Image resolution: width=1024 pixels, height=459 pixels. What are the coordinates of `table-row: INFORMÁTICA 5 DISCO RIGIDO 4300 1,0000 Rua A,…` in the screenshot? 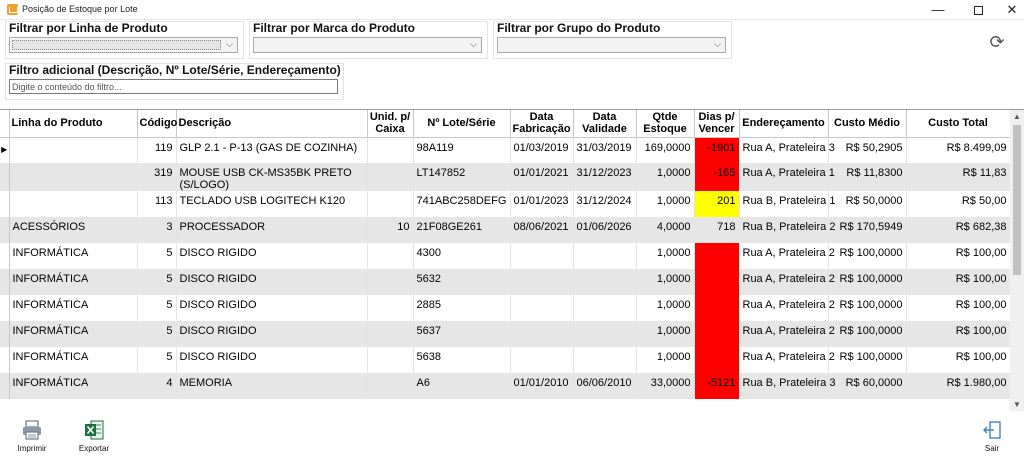 It's located at (505, 256).